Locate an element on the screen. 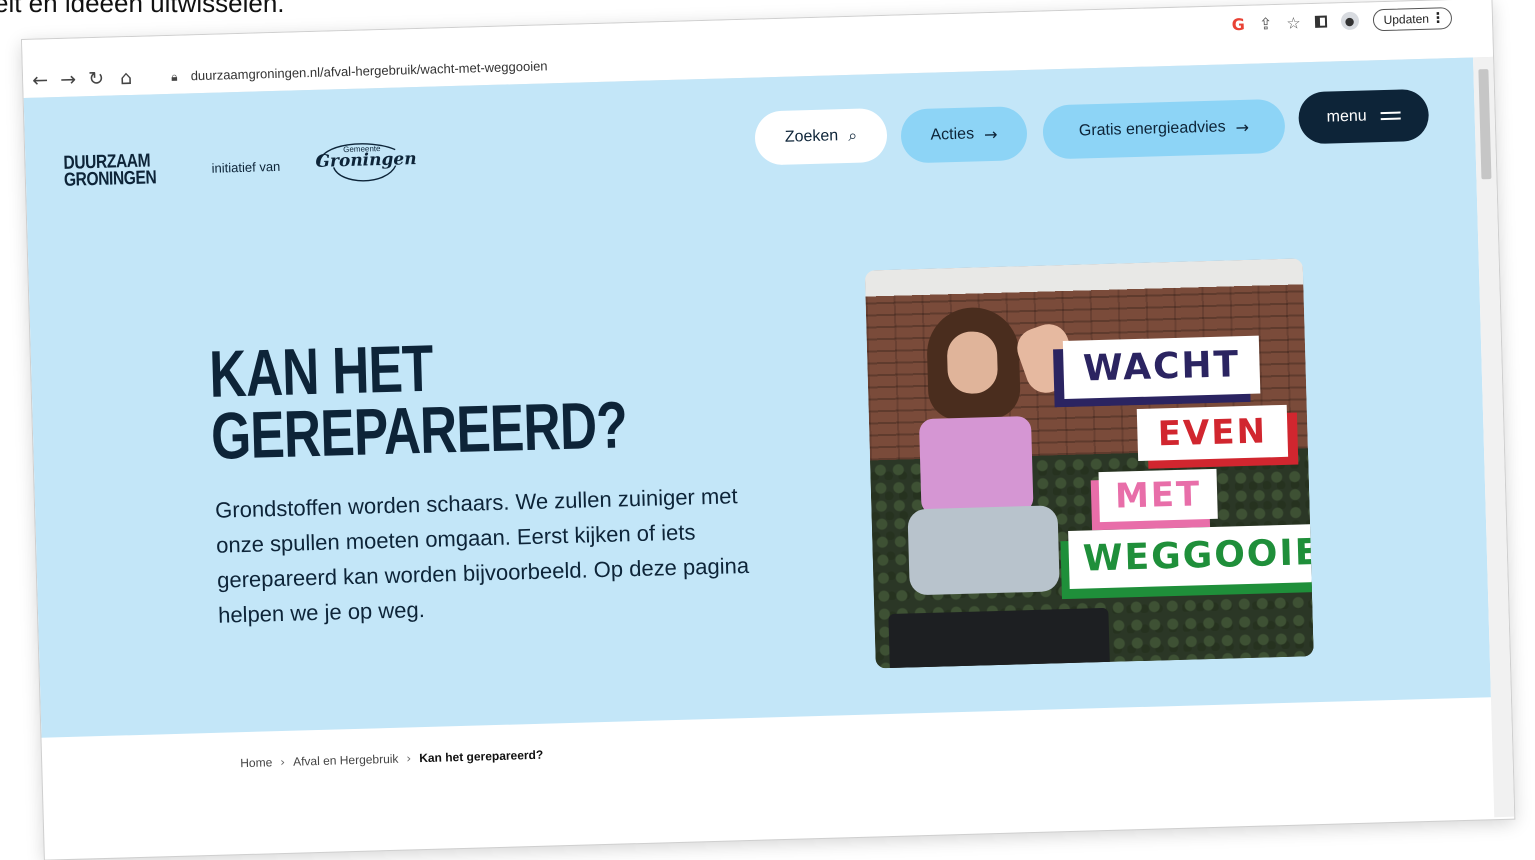  caption-text: eit en ideeën uitwisselen. is located at coordinates (142, 9).